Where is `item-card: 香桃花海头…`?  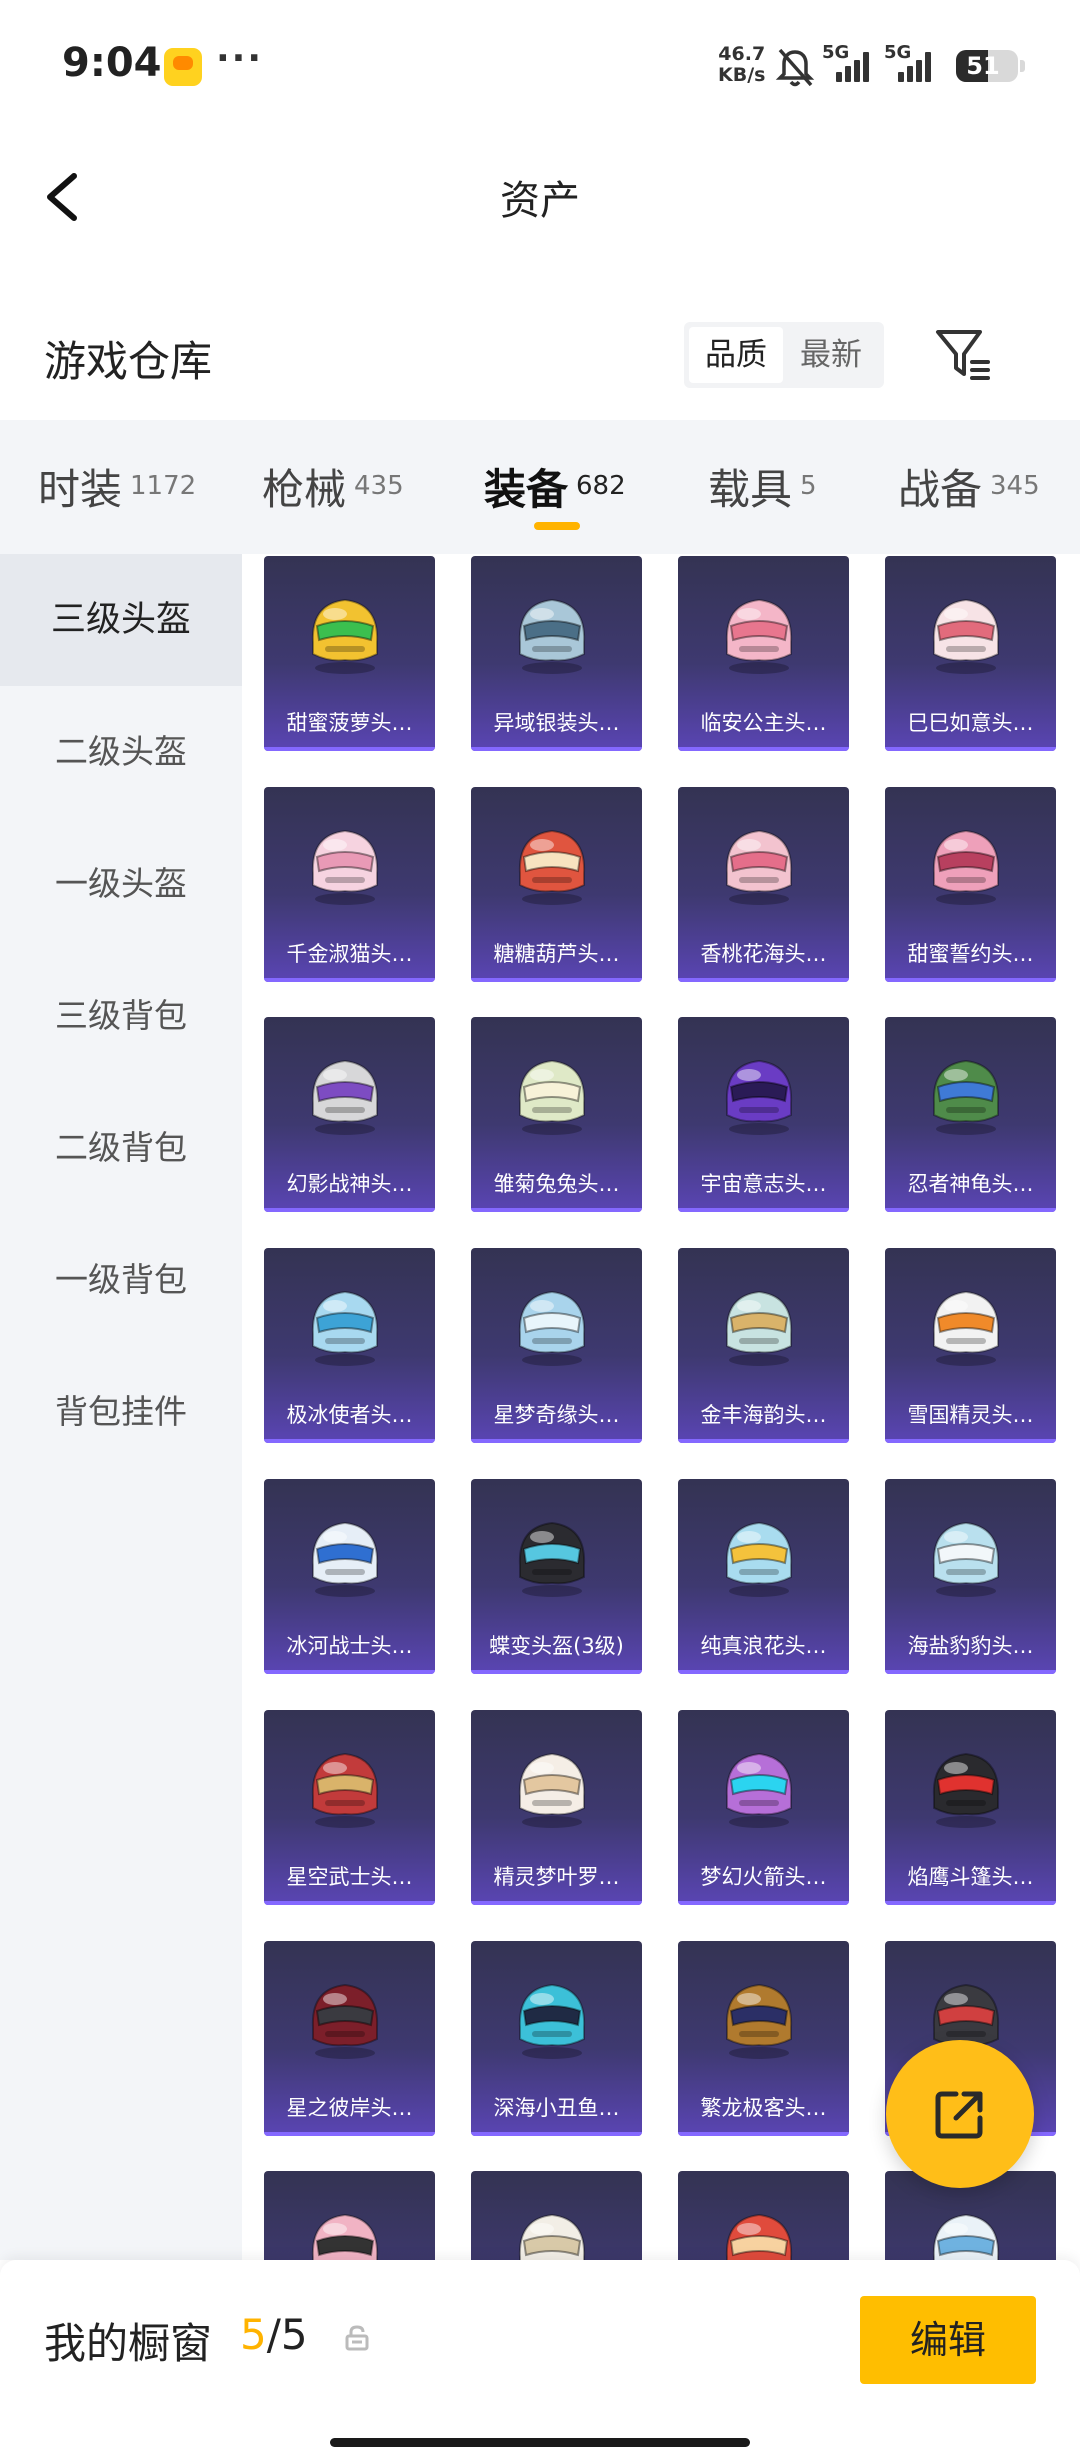 item-card: 香桃花海头… is located at coordinates (763, 884).